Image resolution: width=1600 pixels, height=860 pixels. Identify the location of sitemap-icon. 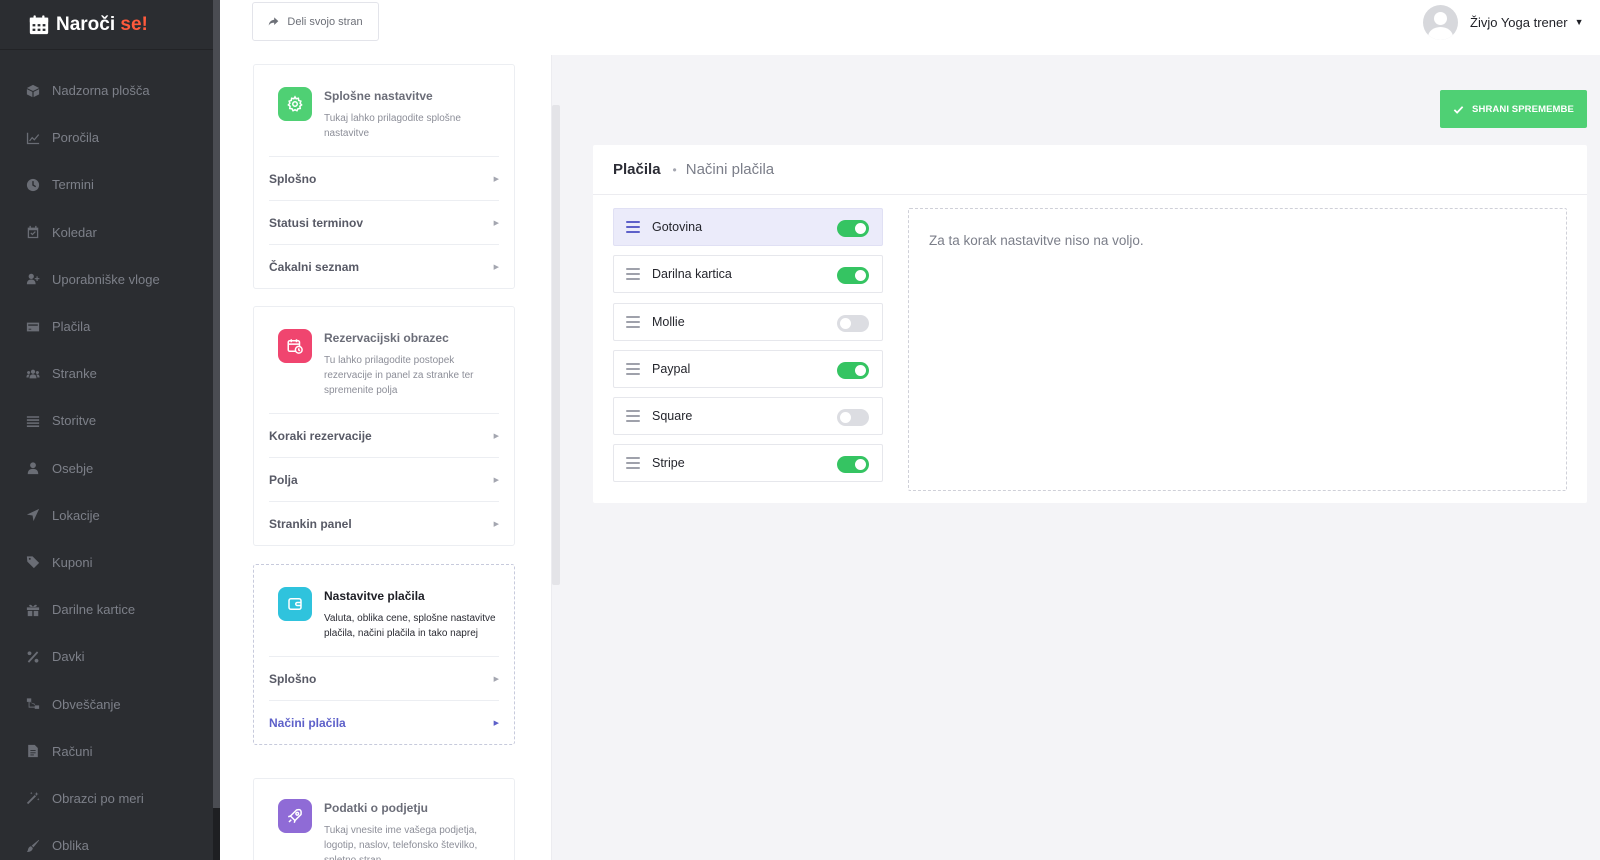
(33, 704).